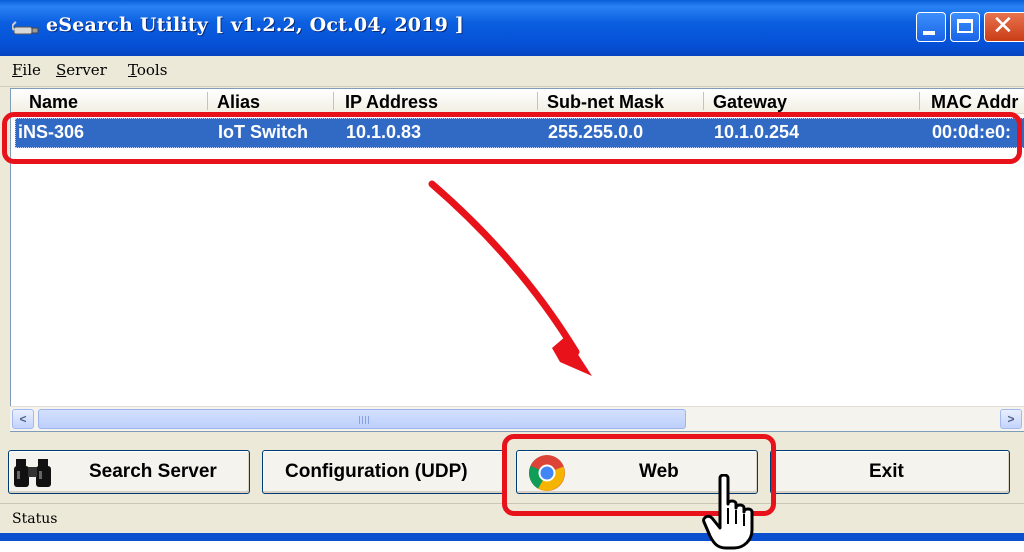  Describe the element at coordinates (26, 70) in the screenshot. I see `menu-file: File` at that location.